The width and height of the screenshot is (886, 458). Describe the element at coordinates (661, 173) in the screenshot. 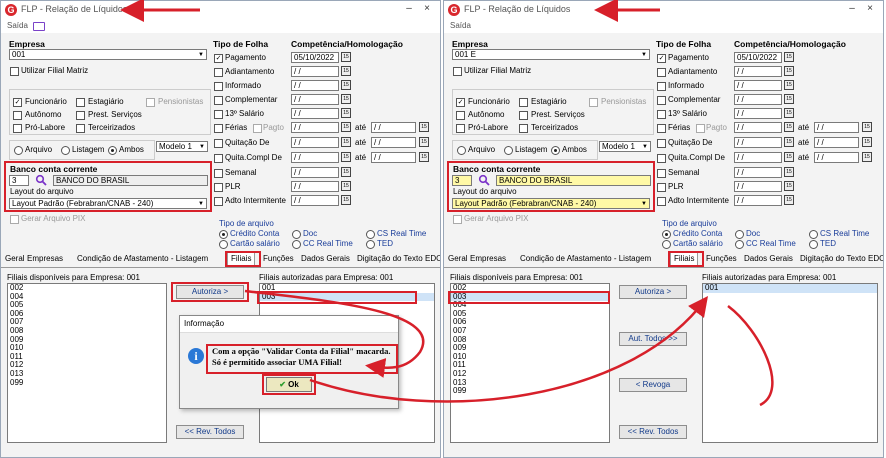

I see `semanal-checkbox` at that location.